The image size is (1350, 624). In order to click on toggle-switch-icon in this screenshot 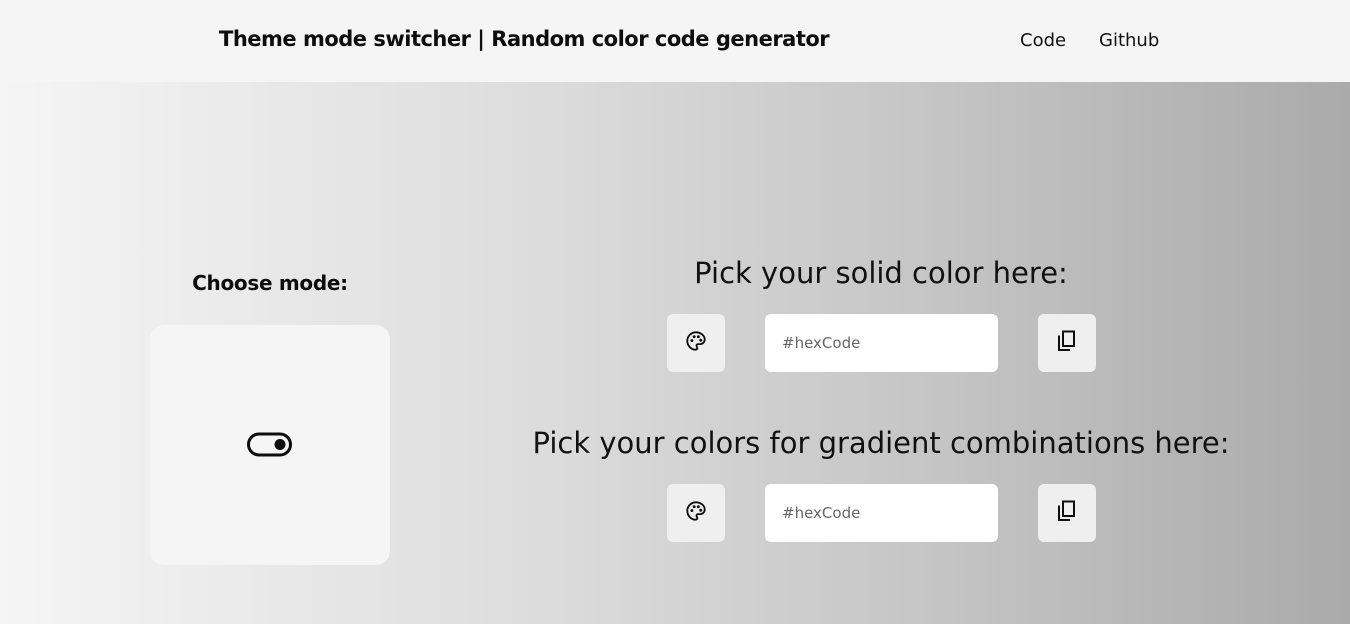, I will do `click(270, 447)`.